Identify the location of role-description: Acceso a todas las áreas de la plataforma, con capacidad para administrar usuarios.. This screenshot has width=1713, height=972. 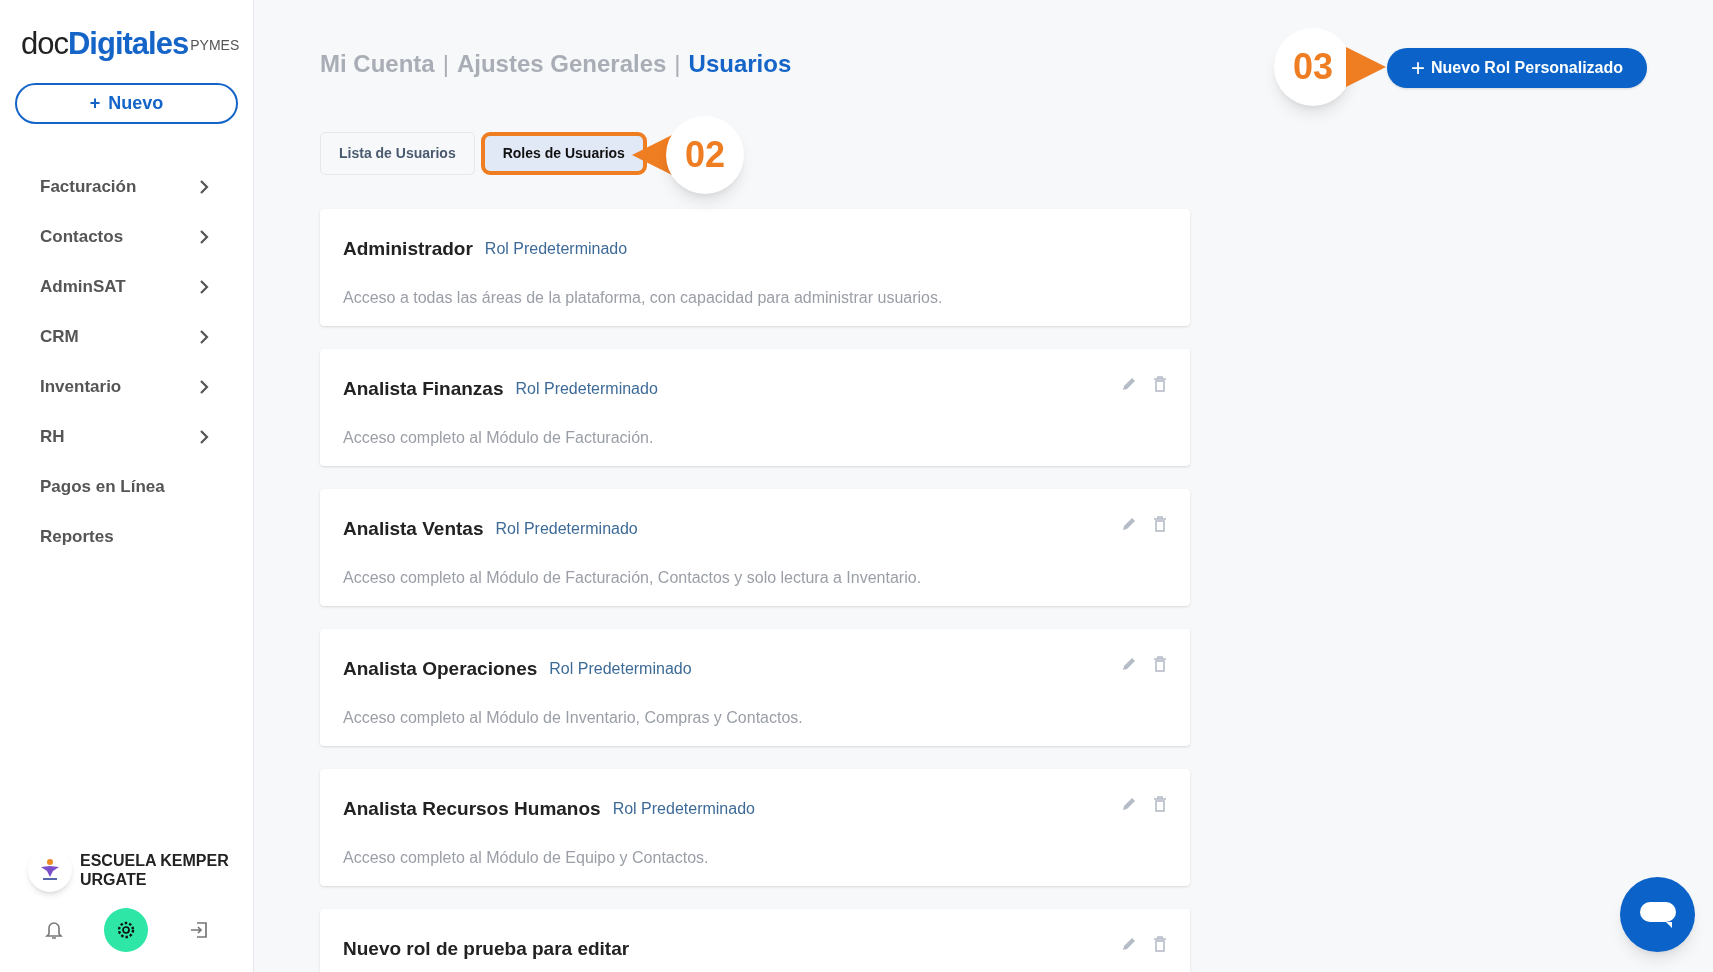
(643, 297).